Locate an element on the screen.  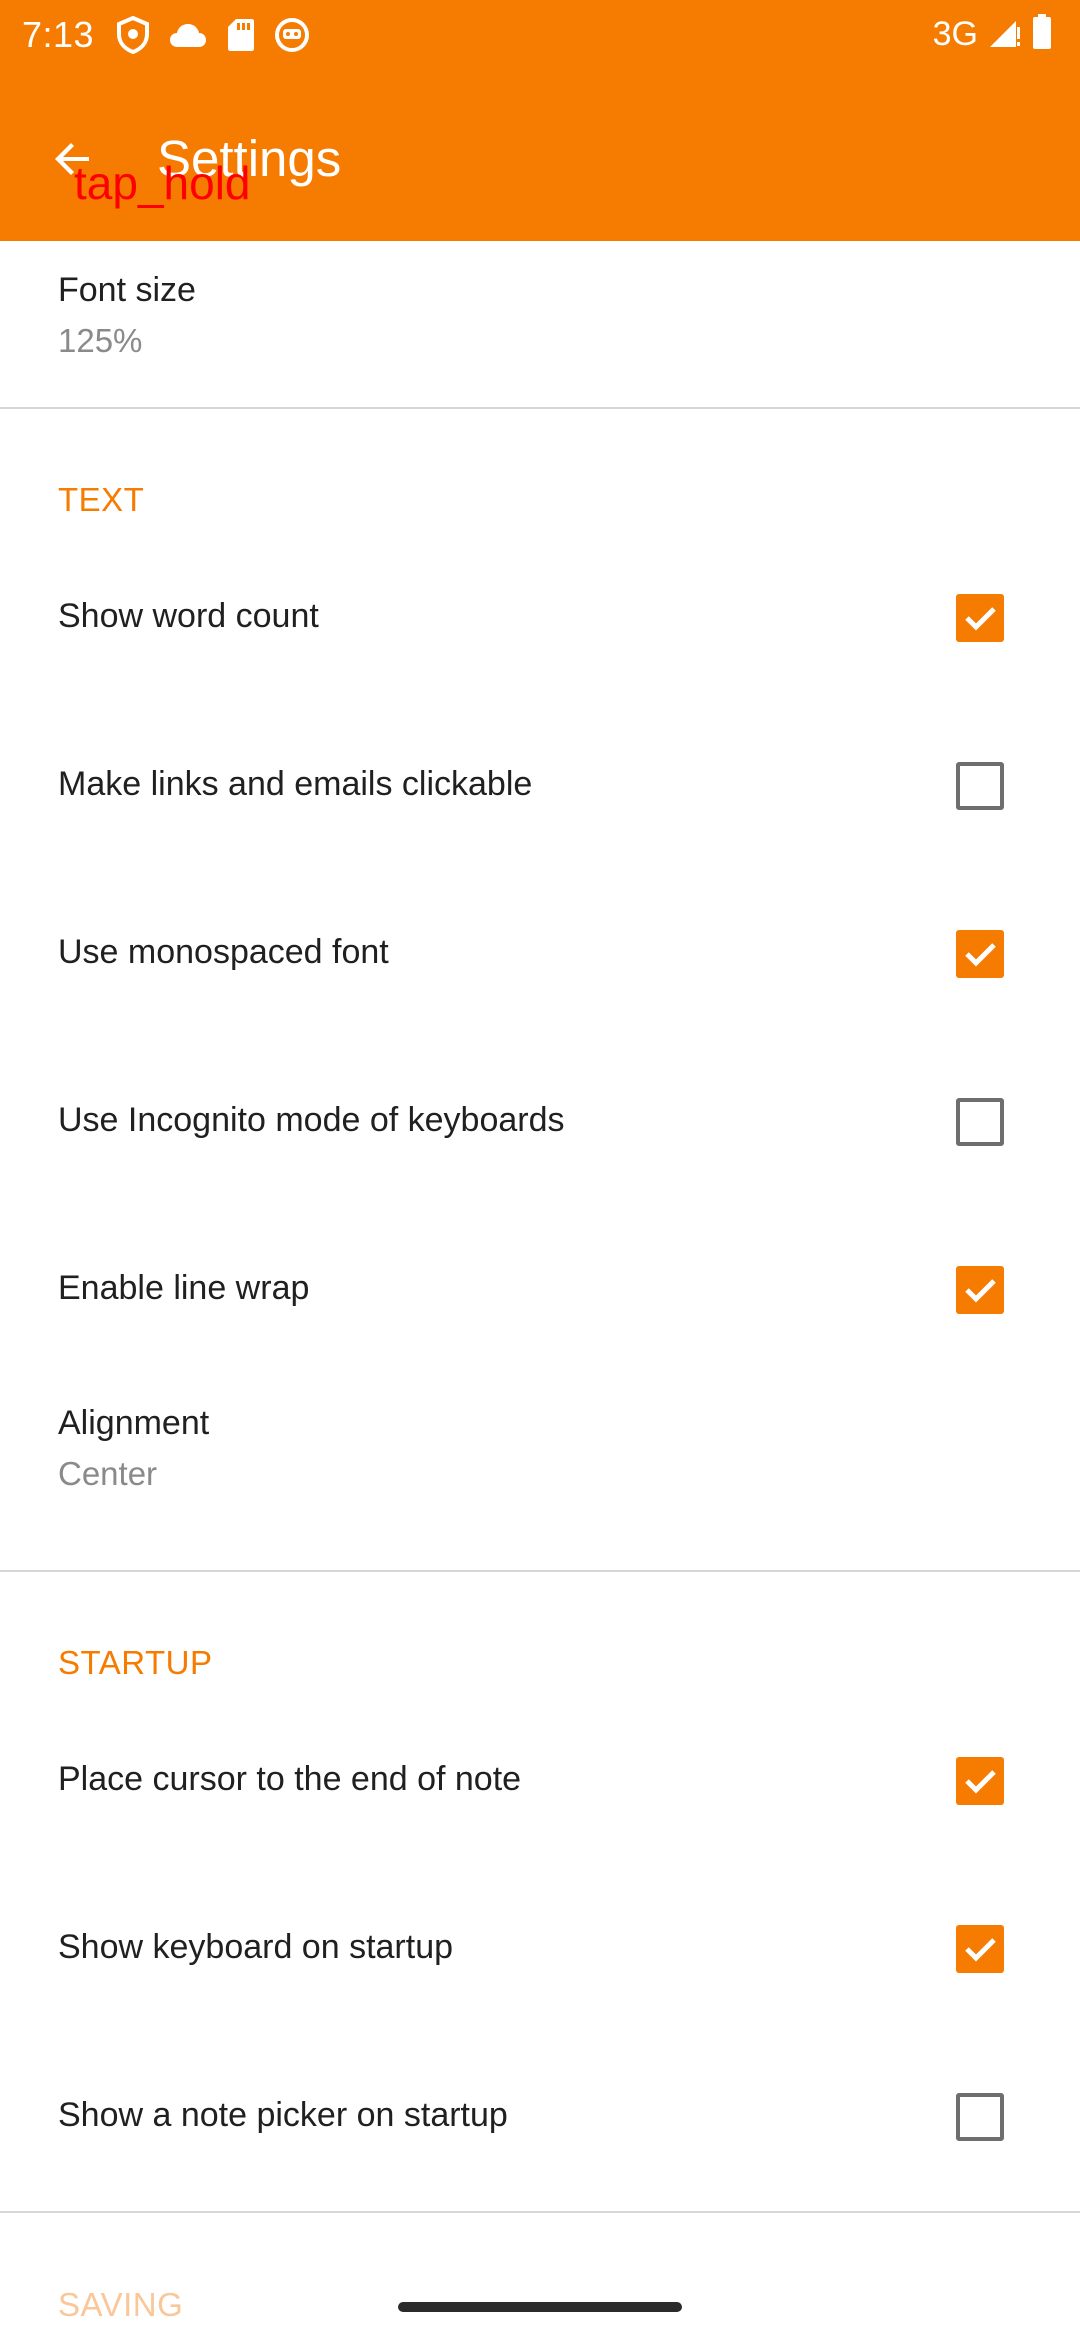
pref-links-clickable-title: Make links and emails clickable is located at coordinates (295, 784).